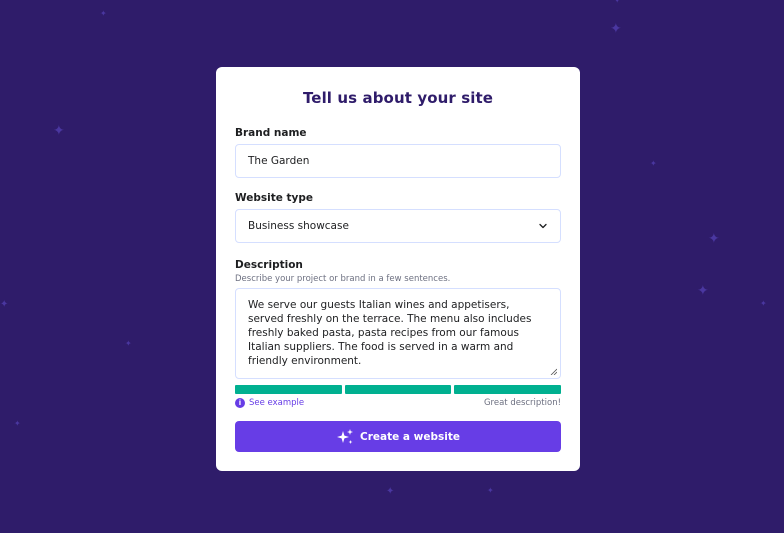 The width and height of the screenshot is (784, 533). Describe the element at coordinates (269, 265) in the screenshot. I see `description-label: Description` at that location.